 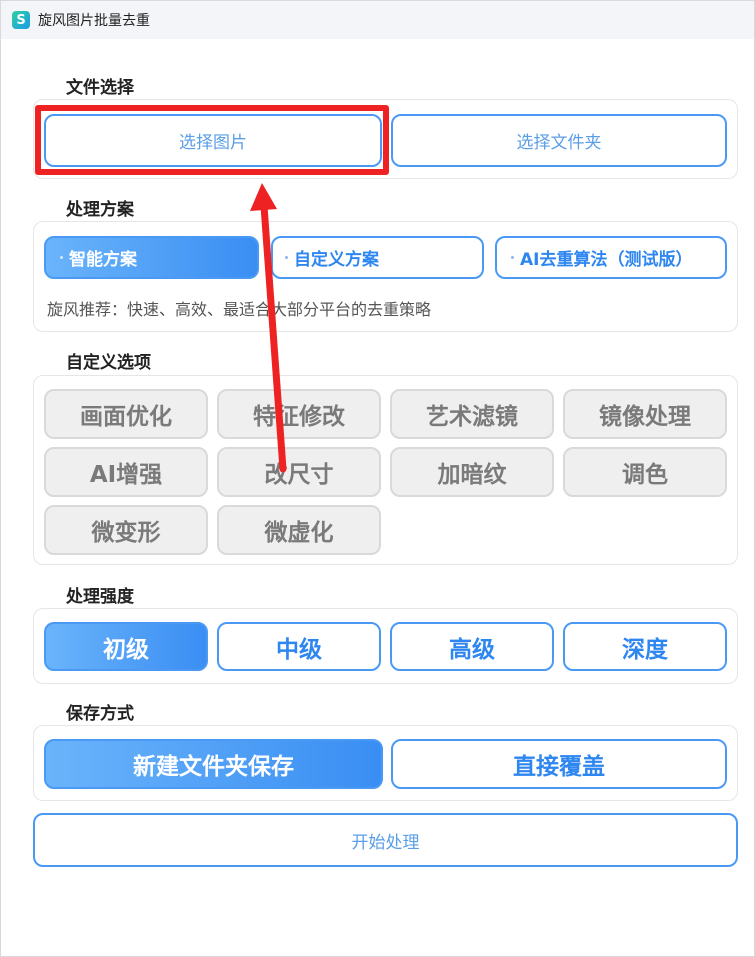 I want to click on plan-label: 处理方案, so click(x=100, y=210).